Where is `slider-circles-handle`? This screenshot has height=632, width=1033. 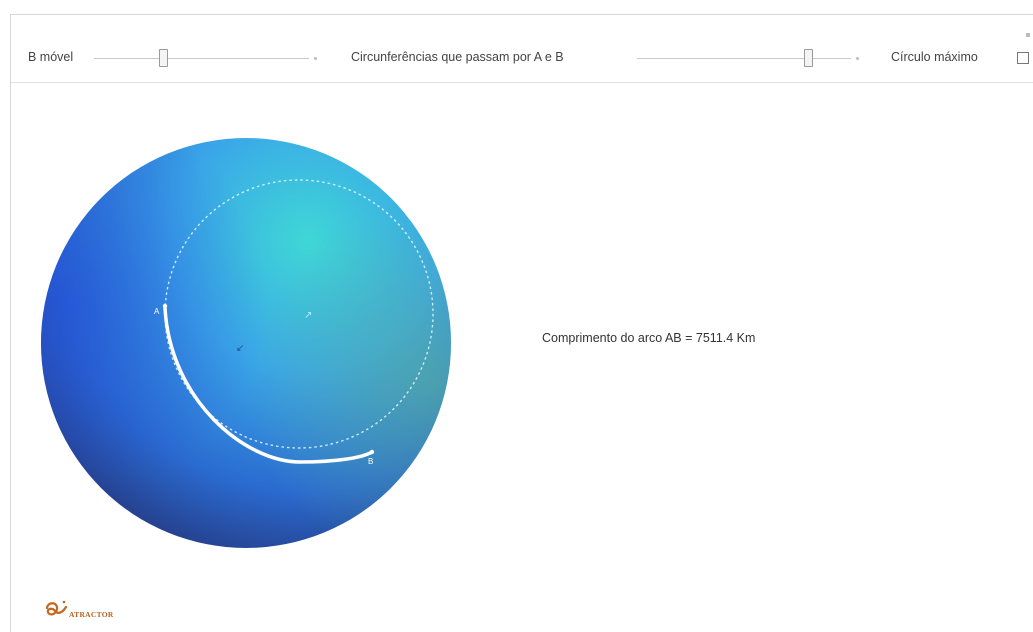
slider-circles-handle is located at coordinates (809, 58).